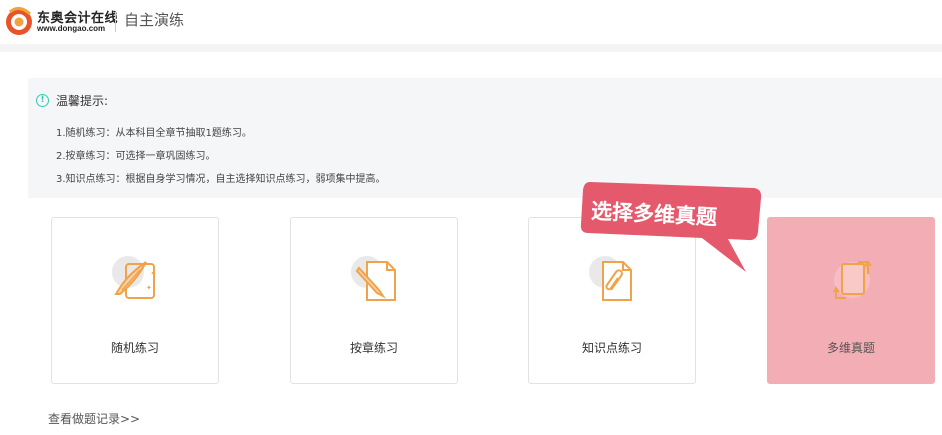 This screenshot has height=435, width=942. I want to click on tip-line-2: 2.按章练习：可选择一章巩固练习。, so click(136, 156).